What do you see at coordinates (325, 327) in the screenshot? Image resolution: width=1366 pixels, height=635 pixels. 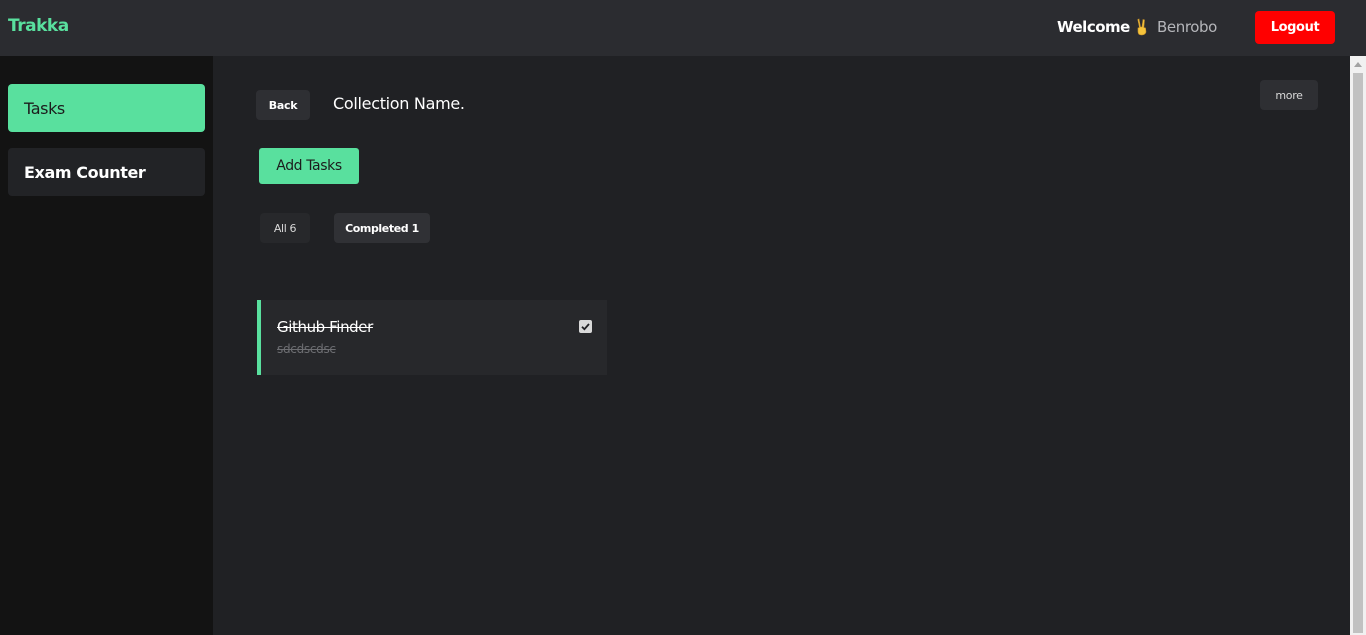 I see `task-title: Github Finder` at bounding box center [325, 327].